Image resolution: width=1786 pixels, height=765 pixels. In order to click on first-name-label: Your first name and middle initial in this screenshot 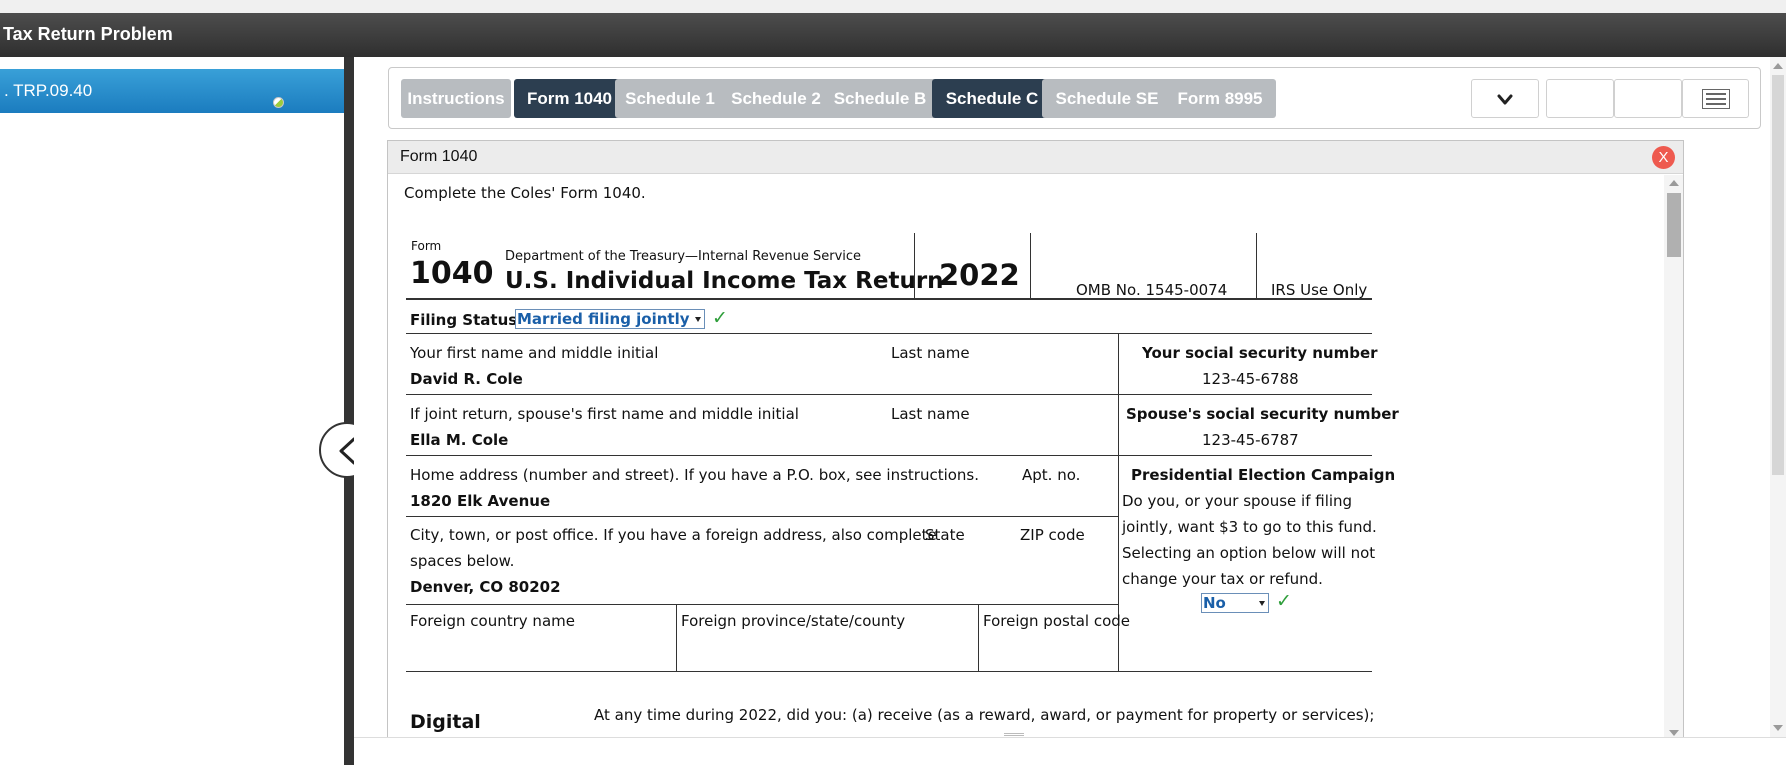, I will do `click(534, 353)`.